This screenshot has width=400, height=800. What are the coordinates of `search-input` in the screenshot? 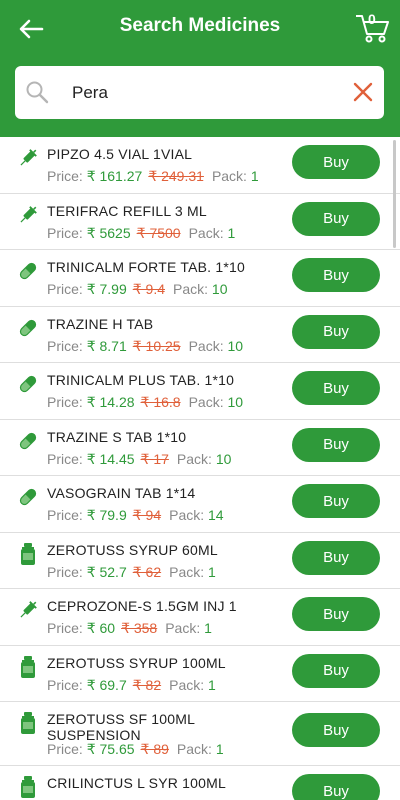 It's located at (207, 93).